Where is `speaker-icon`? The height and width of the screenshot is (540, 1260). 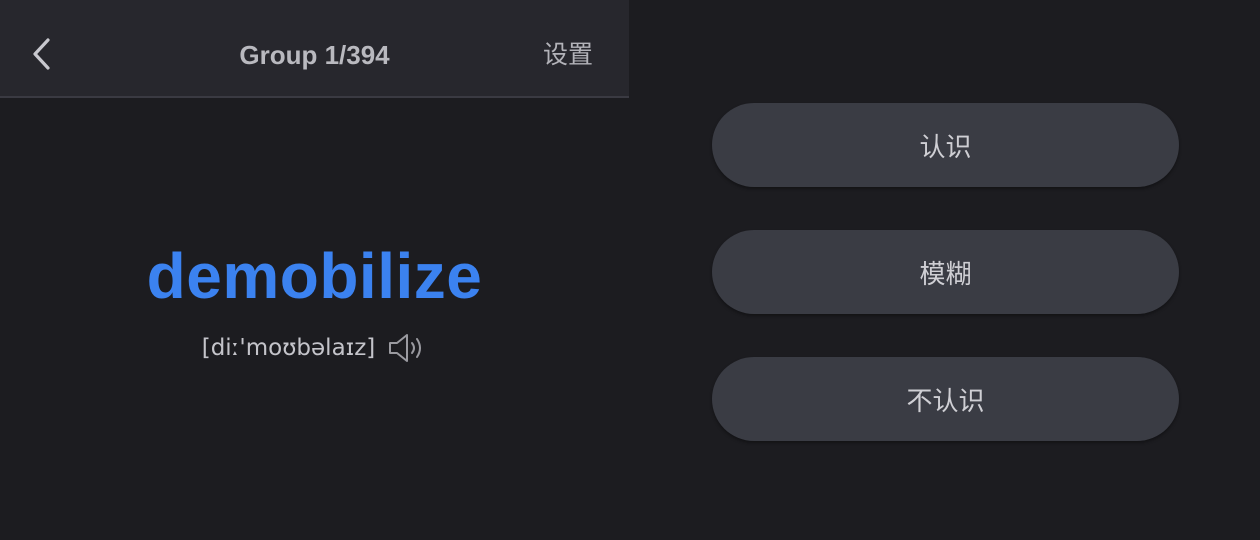
speaker-icon is located at coordinates (405, 348).